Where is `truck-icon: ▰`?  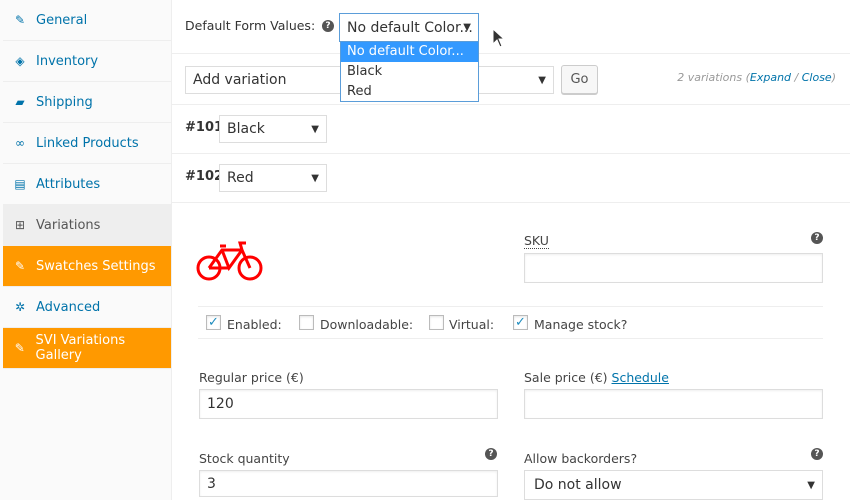
truck-icon: ▰ is located at coordinates (20, 102).